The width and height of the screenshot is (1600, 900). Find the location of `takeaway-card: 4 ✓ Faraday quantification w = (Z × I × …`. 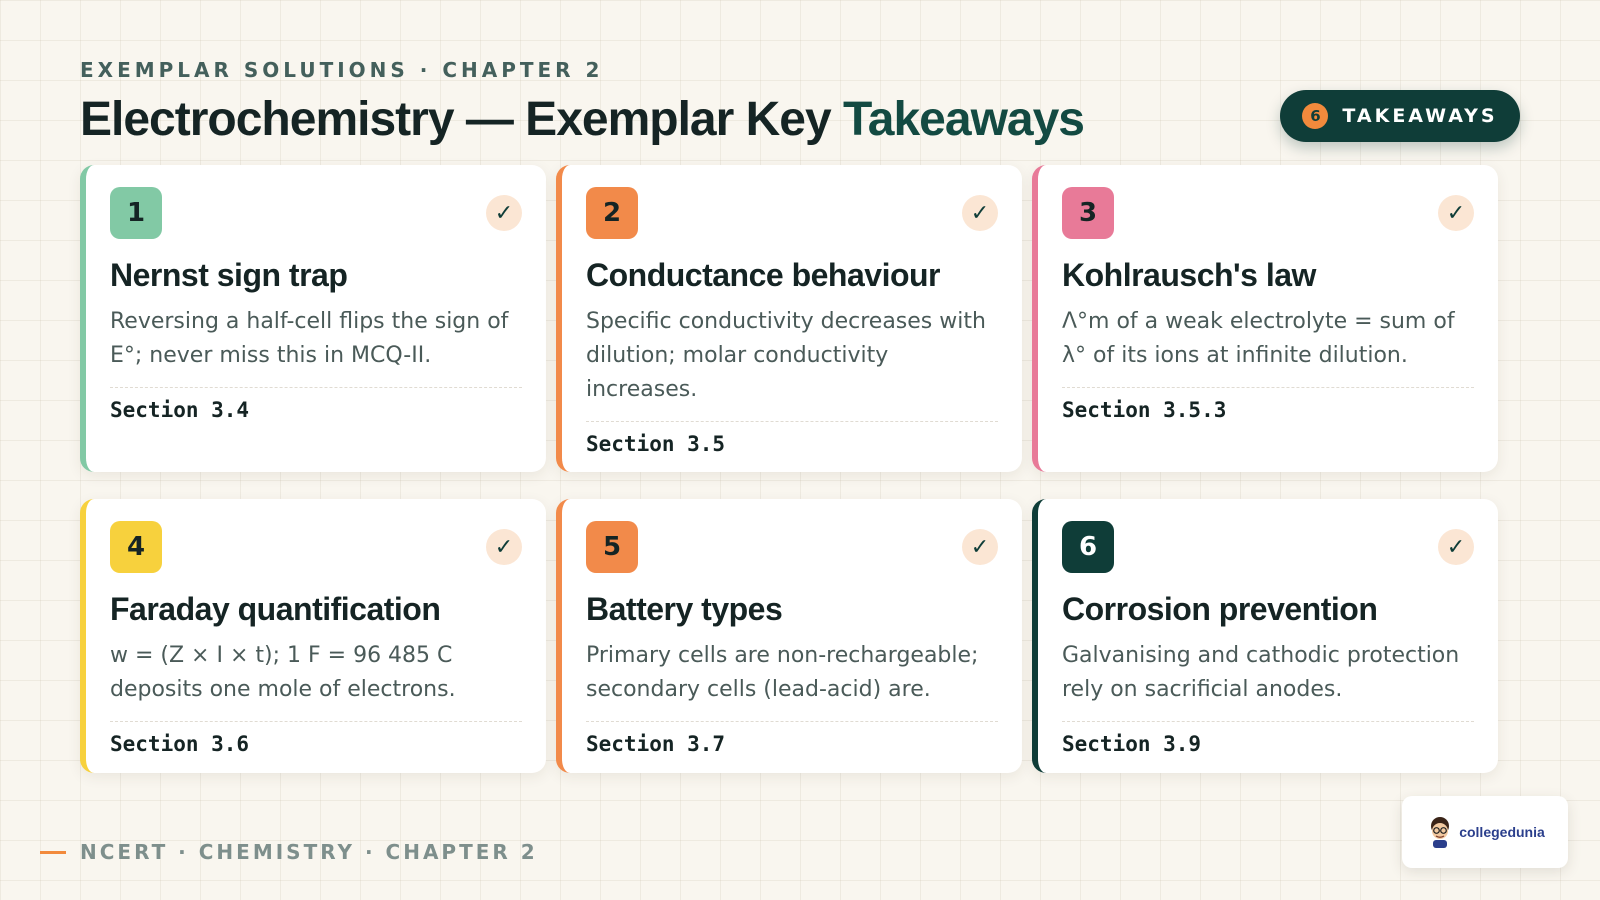

takeaway-card: 4 ✓ Faraday quantification w = (Z × I × … is located at coordinates (313, 636).